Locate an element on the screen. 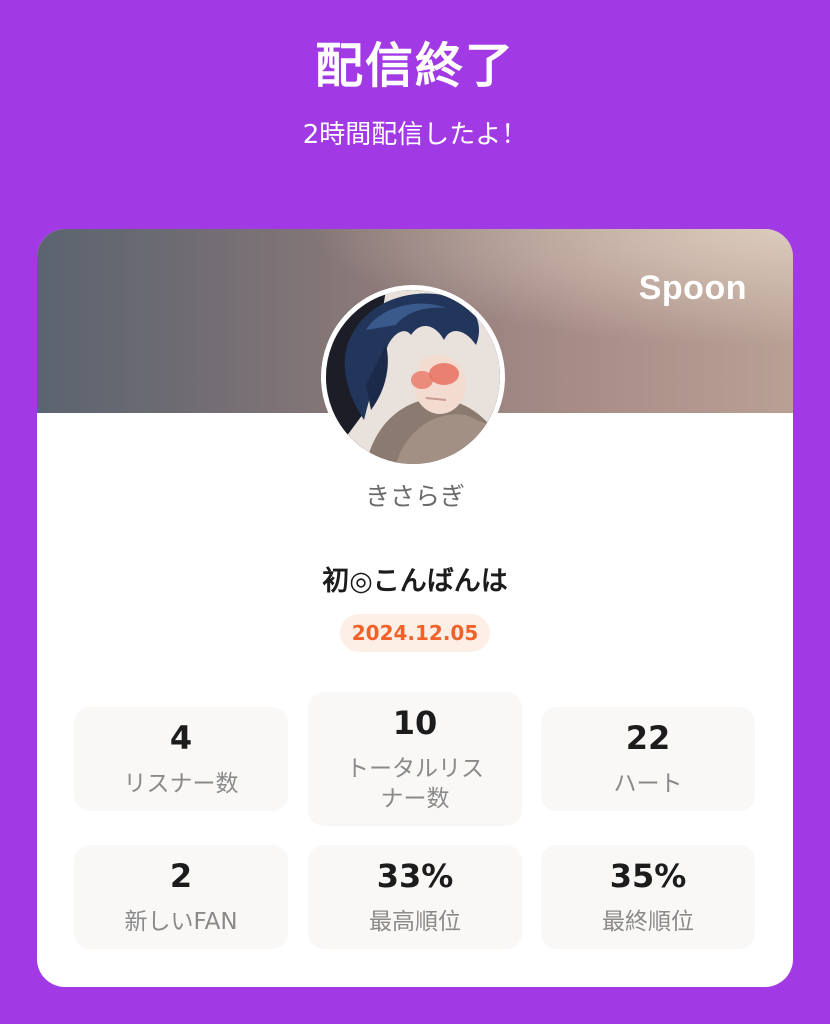 The width and height of the screenshot is (830, 1024). stat-value: 10 is located at coordinates (415, 723).